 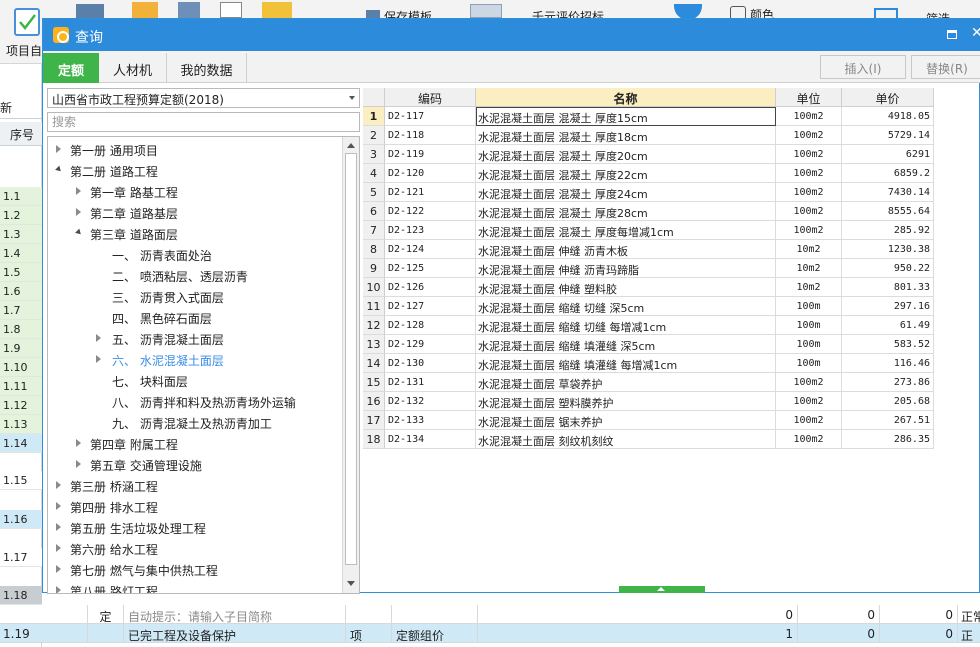 What do you see at coordinates (194, 443) in the screenshot?
I see `tree-node: 第四章 附属工程` at bounding box center [194, 443].